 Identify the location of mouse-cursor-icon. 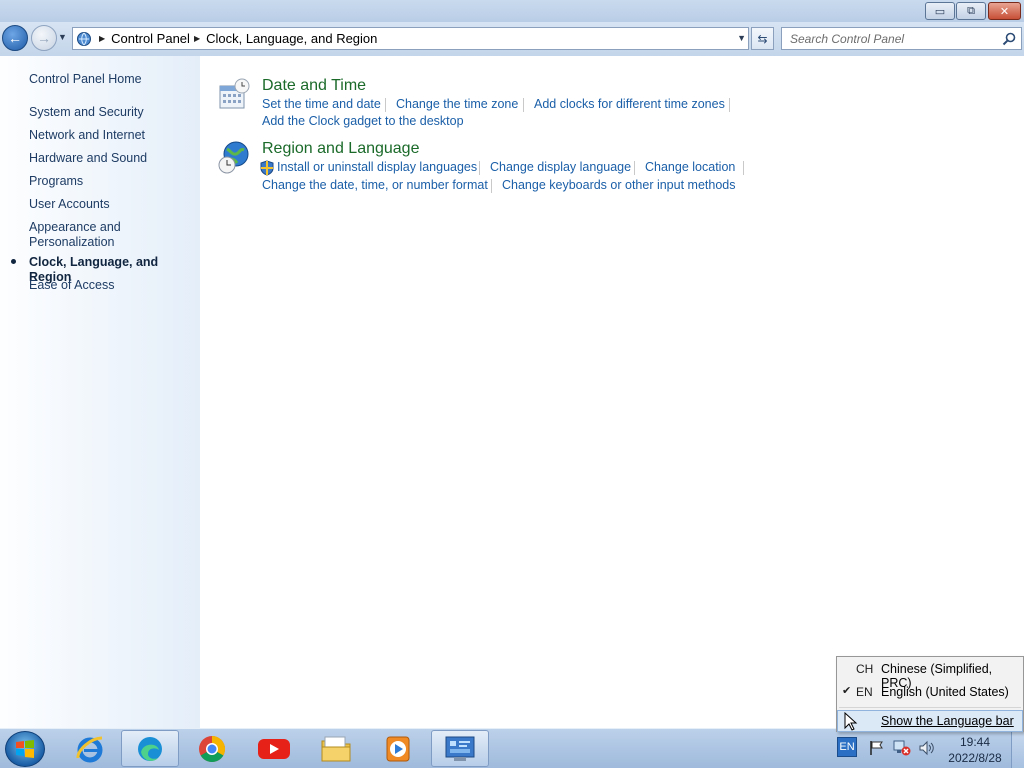
(851, 723).